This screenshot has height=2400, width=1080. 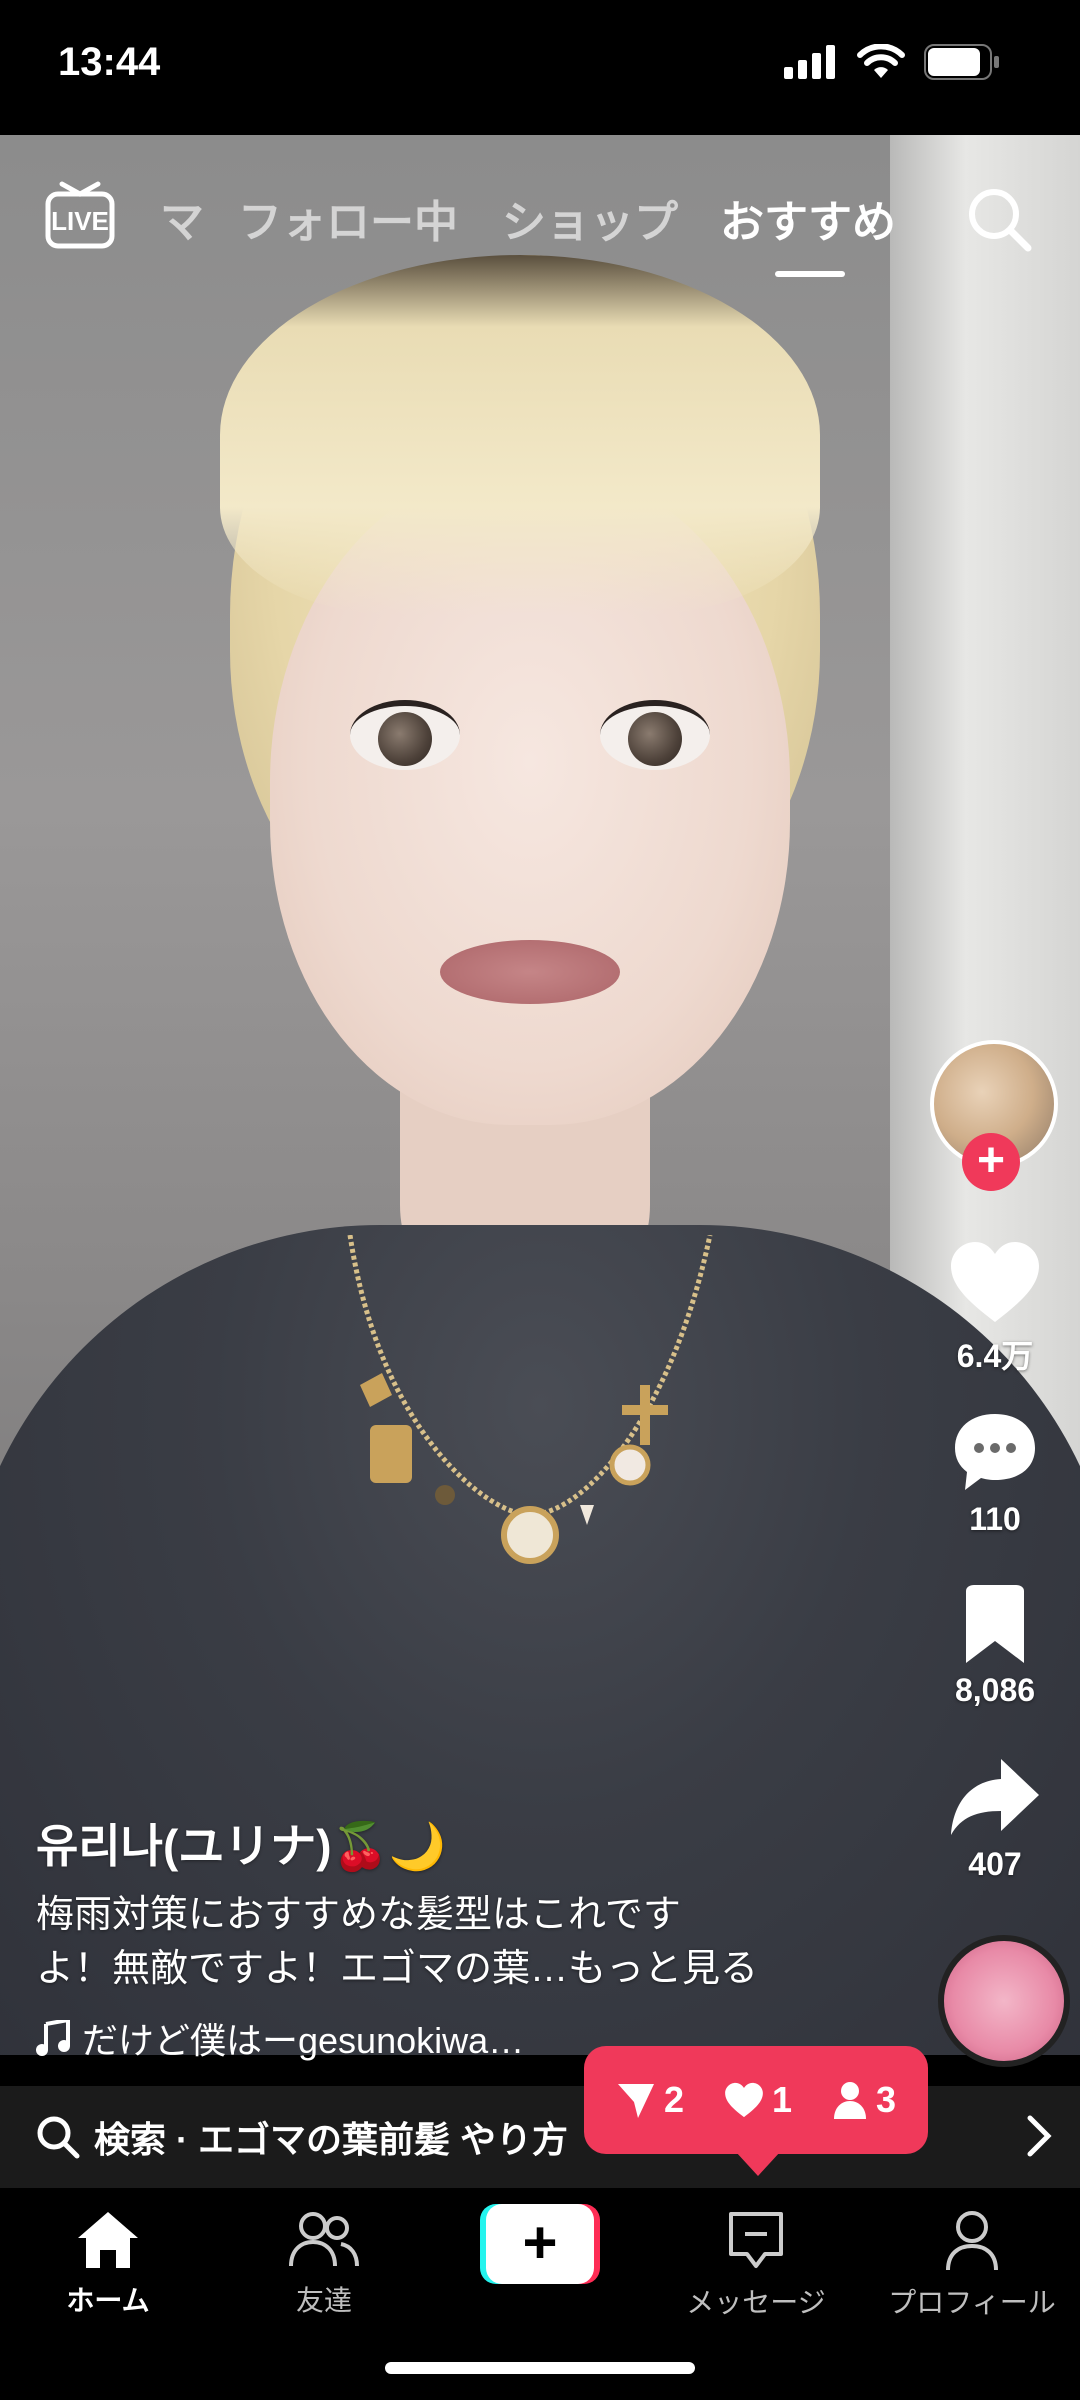 What do you see at coordinates (540, 67) in the screenshot?
I see `status-bar: 13:44` at bounding box center [540, 67].